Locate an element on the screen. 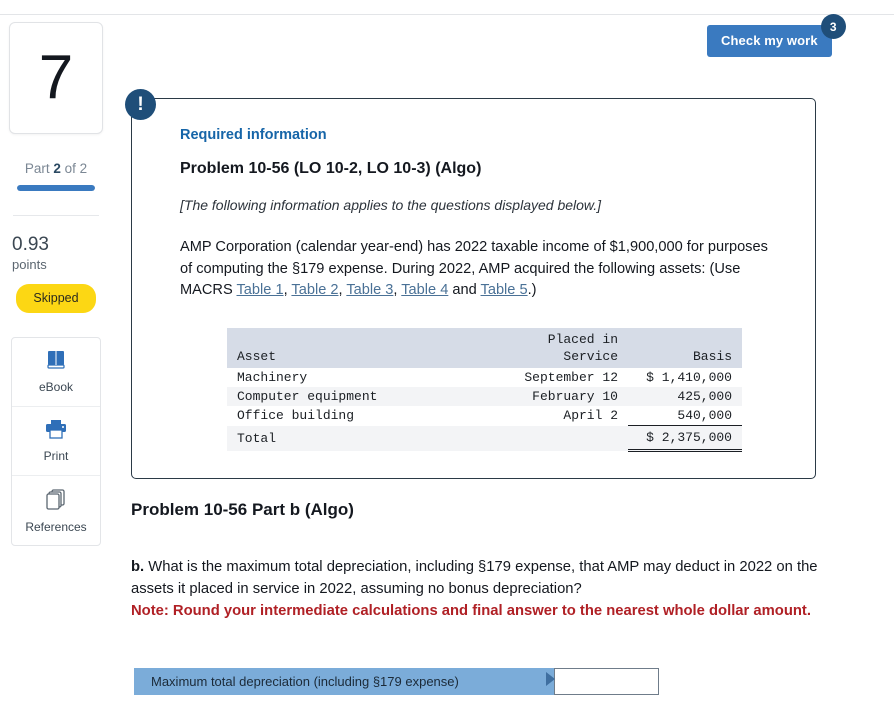  tool-print: Print is located at coordinates (56, 441).